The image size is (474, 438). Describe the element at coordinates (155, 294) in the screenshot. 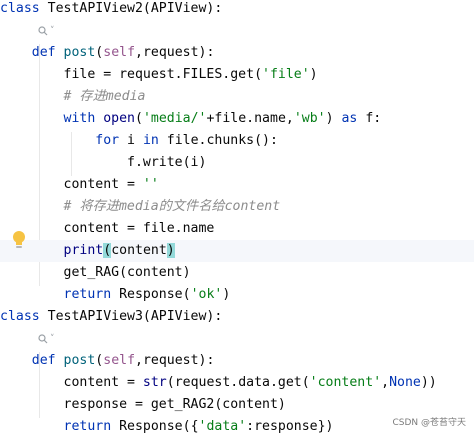

I see `code-token: Response(` at that location.